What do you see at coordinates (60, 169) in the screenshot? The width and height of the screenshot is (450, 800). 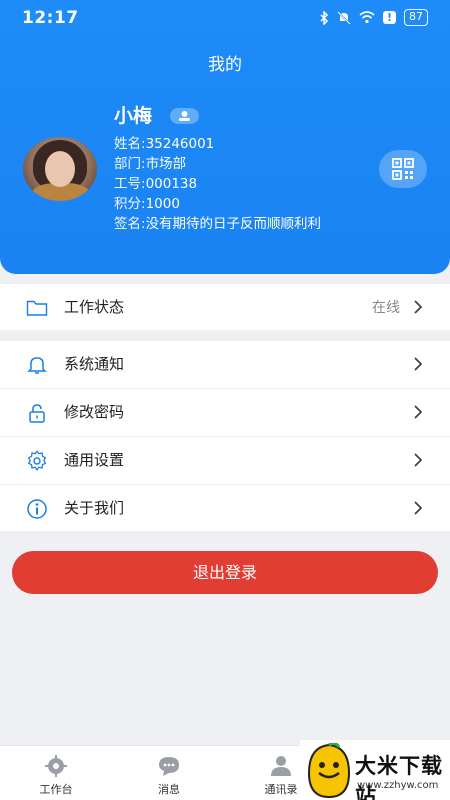 I see `avatar` at bounding box center [60, 169].